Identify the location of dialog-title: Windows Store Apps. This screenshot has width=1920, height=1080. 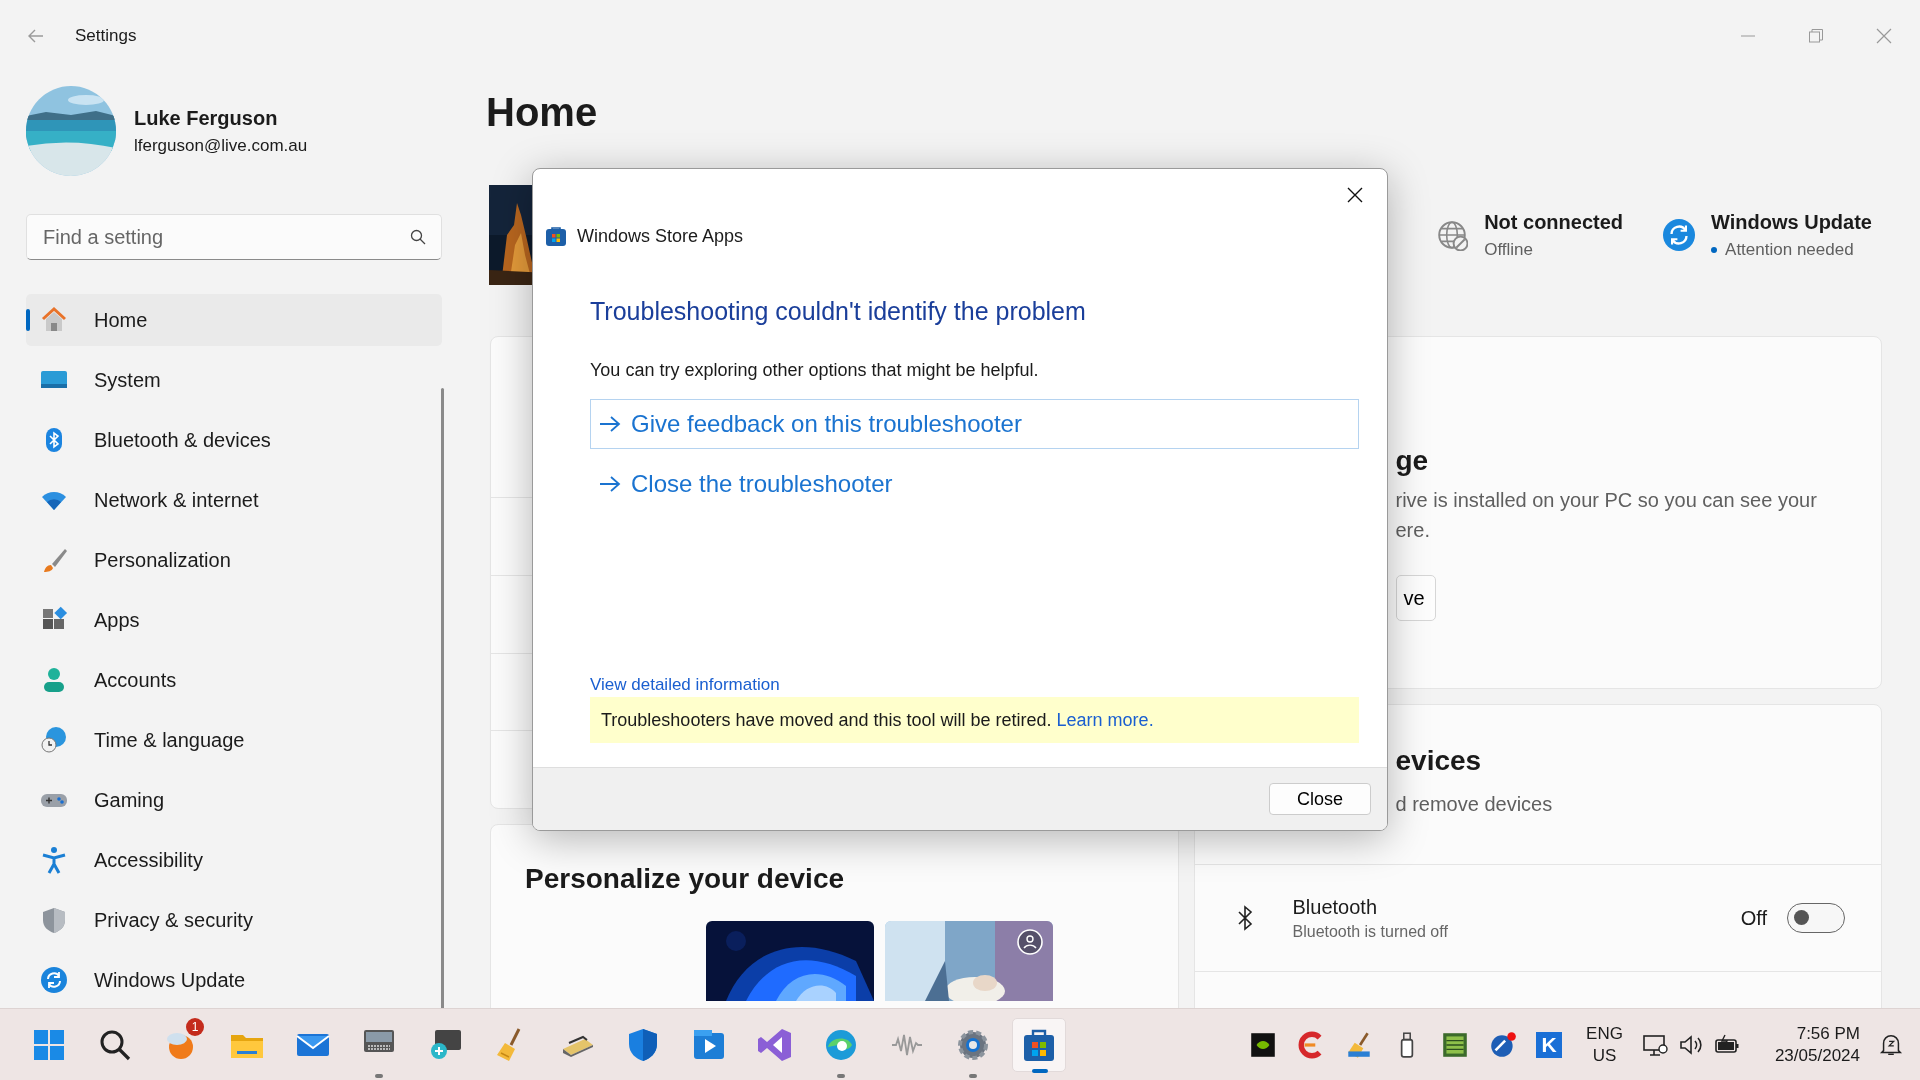
(660, 236).